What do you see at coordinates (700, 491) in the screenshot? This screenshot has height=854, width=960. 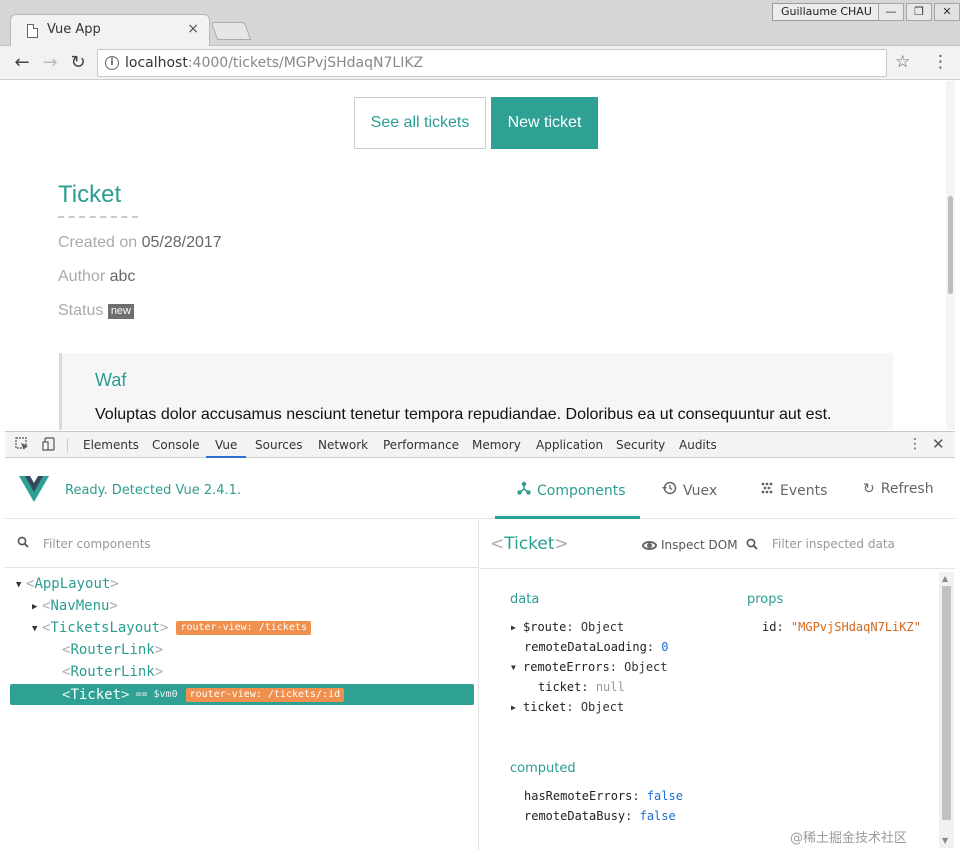 I see `tab-vuex-label: Vuex` at bounding box center [700, 491].